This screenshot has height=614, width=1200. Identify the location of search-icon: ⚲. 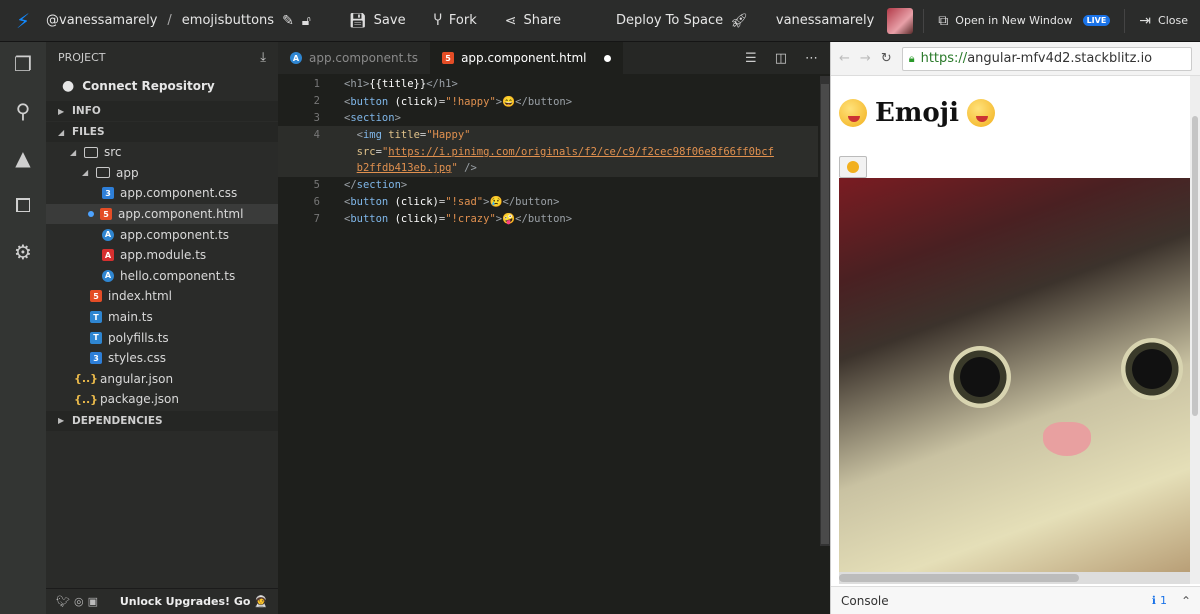
(23, 111).